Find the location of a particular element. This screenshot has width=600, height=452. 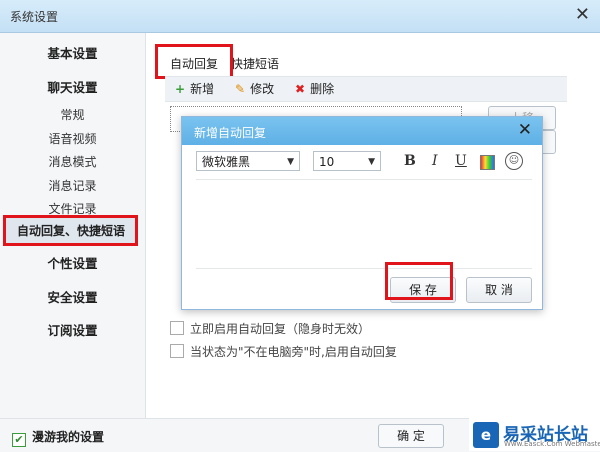

checkmark-icon: ✔ is located at coordinates (19, 440).